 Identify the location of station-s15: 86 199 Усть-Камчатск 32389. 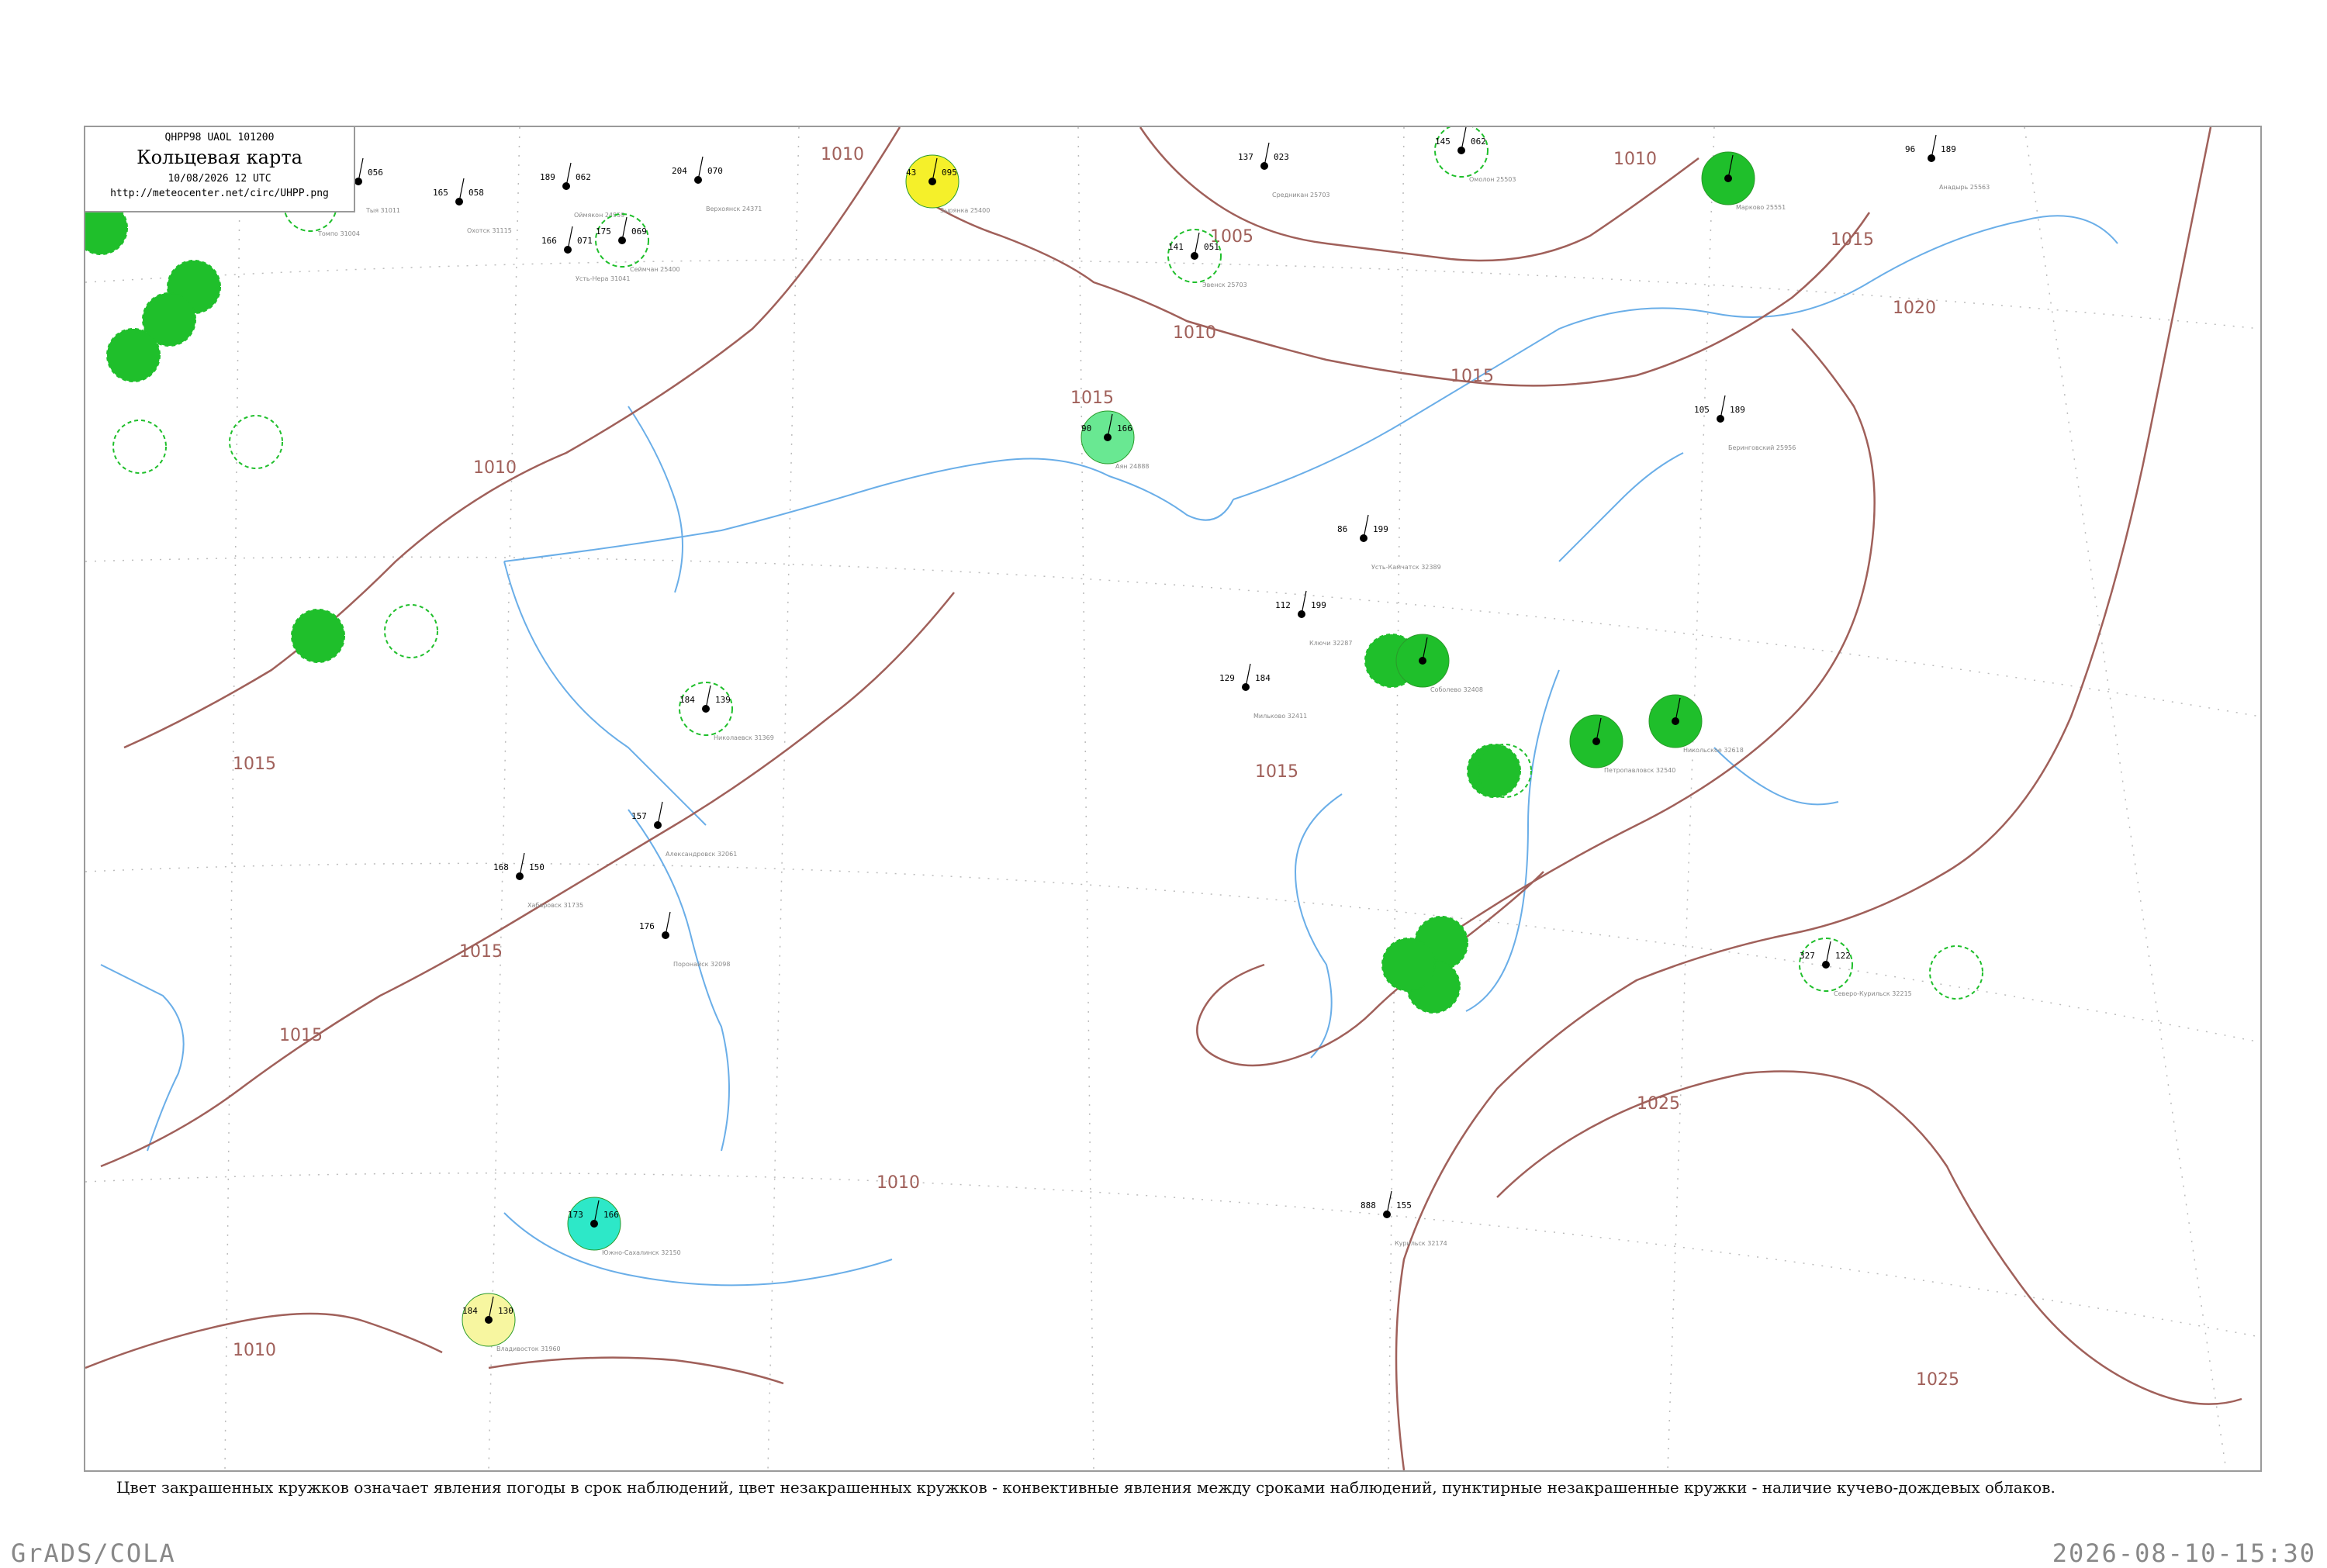
(1389, 542).